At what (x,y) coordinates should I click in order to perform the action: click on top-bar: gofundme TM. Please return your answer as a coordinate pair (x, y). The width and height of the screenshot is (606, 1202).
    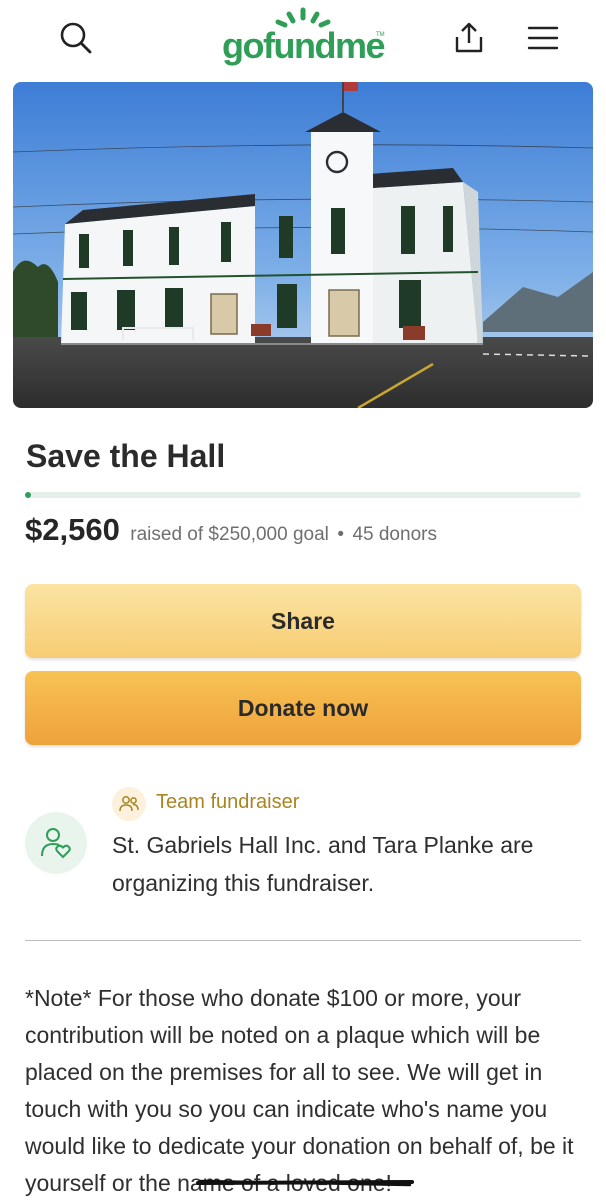
    Looking at the image, I should click on (303, 39).